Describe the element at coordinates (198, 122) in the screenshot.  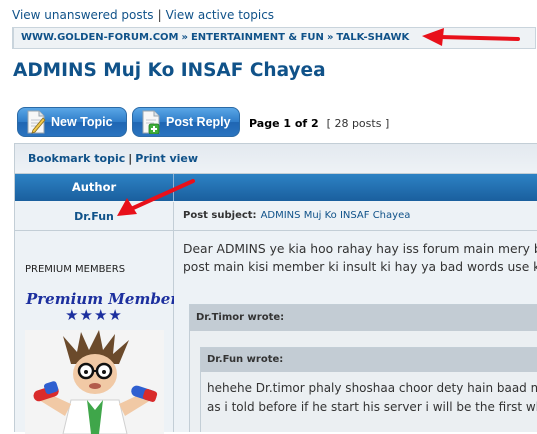
I see `post-reply-label: Post Reply` at that location.